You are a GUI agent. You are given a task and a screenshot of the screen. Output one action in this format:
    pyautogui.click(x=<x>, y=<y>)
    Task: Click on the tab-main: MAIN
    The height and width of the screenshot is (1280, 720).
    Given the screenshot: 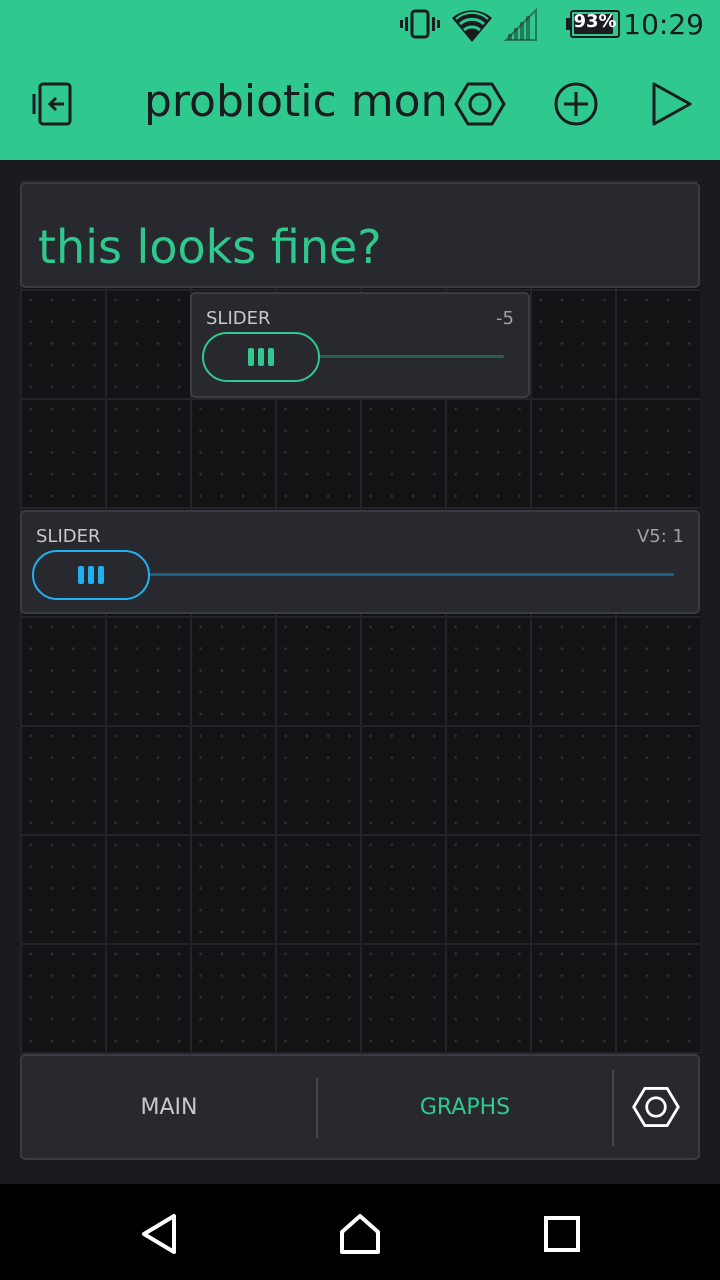 What is the action you would take?
    pyautogui.click(x=169, y=1107)
    